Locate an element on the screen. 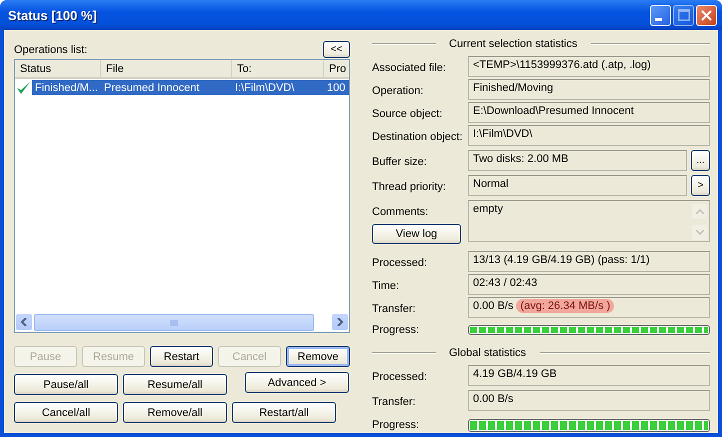  close-button is located at coordinates (706, 15).